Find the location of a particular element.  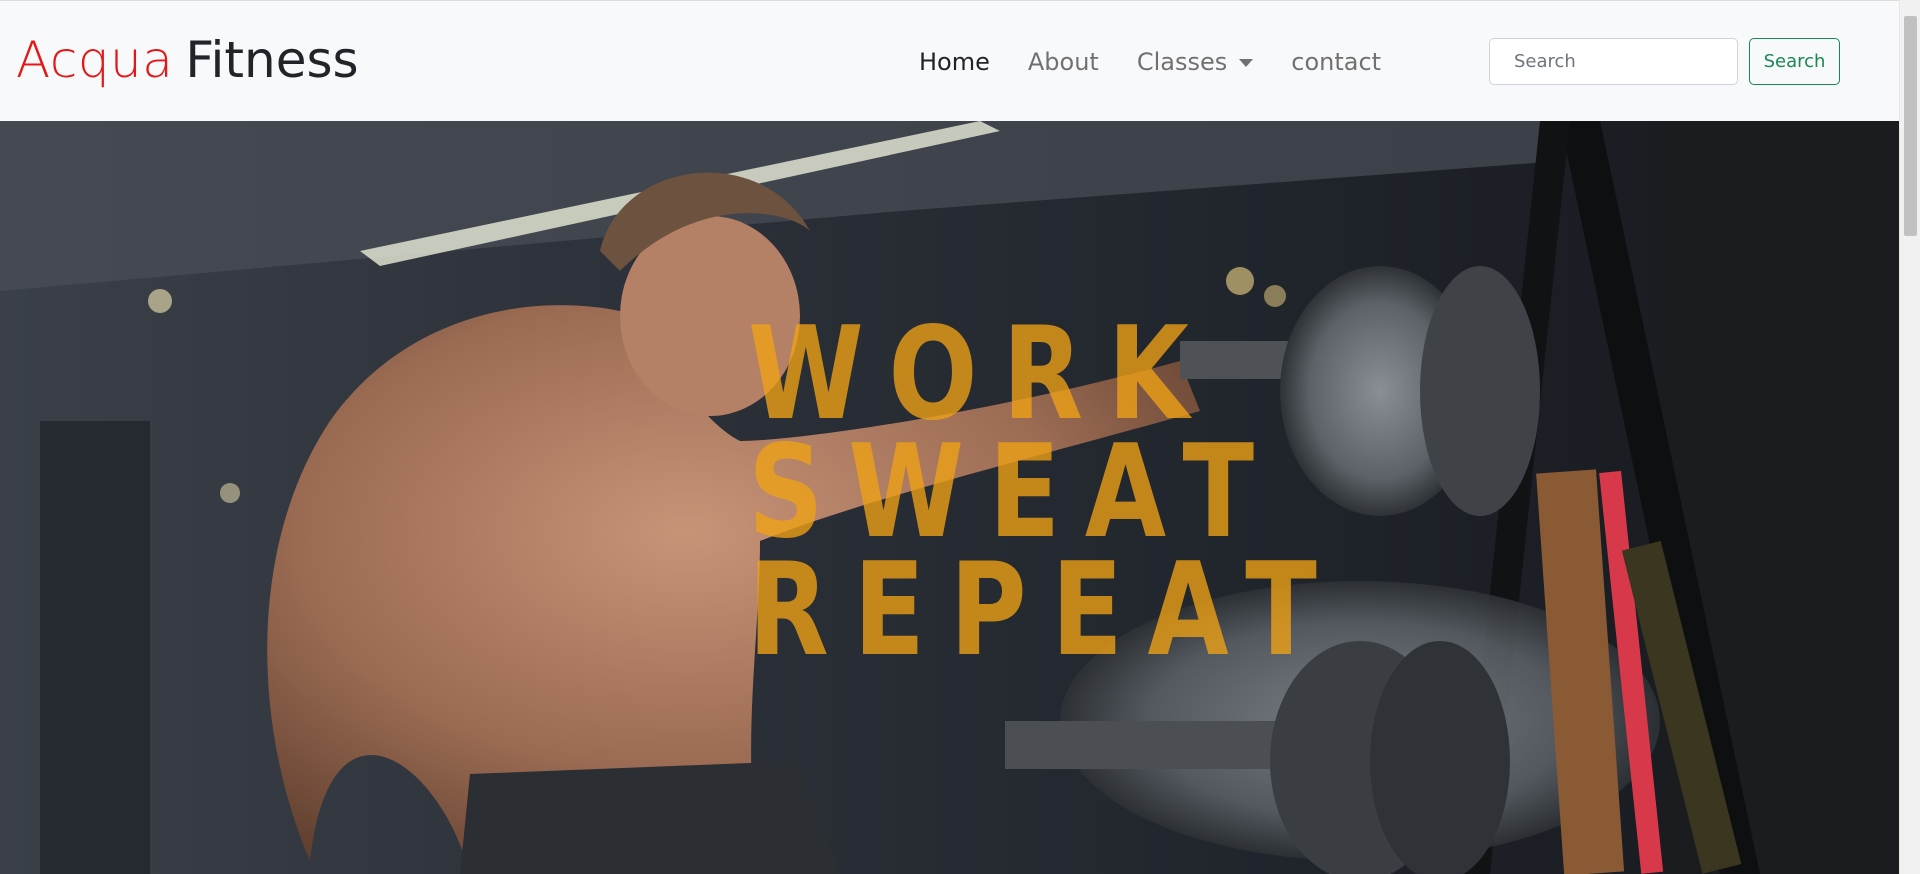

brand-name-acqua: Acqua is located at coordinates (95, 60).